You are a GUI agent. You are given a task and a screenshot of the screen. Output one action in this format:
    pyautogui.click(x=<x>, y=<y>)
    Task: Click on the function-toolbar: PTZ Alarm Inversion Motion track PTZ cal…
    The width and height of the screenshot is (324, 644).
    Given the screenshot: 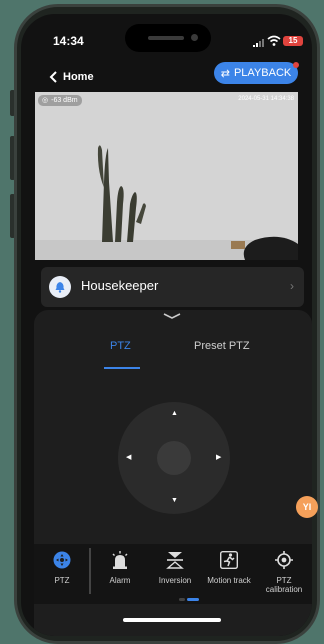 What is the action you would take?
    pyautogui.click(x=173, y=574)
    